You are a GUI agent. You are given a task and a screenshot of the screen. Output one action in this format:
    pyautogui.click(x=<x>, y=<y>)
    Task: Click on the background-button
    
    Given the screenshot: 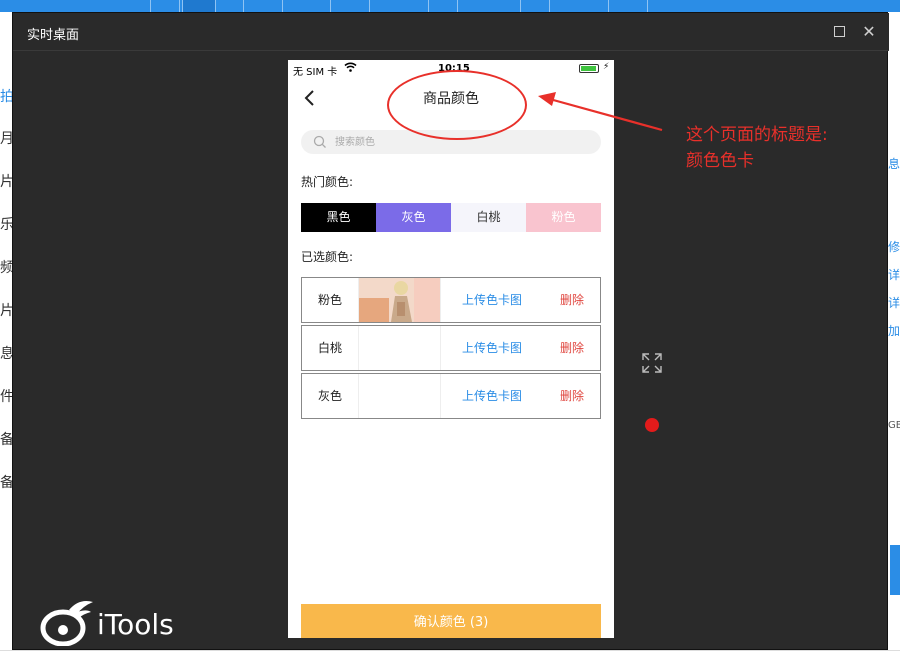 What is the action you would take?
    pyautogui.click(x=895, y=570)
    